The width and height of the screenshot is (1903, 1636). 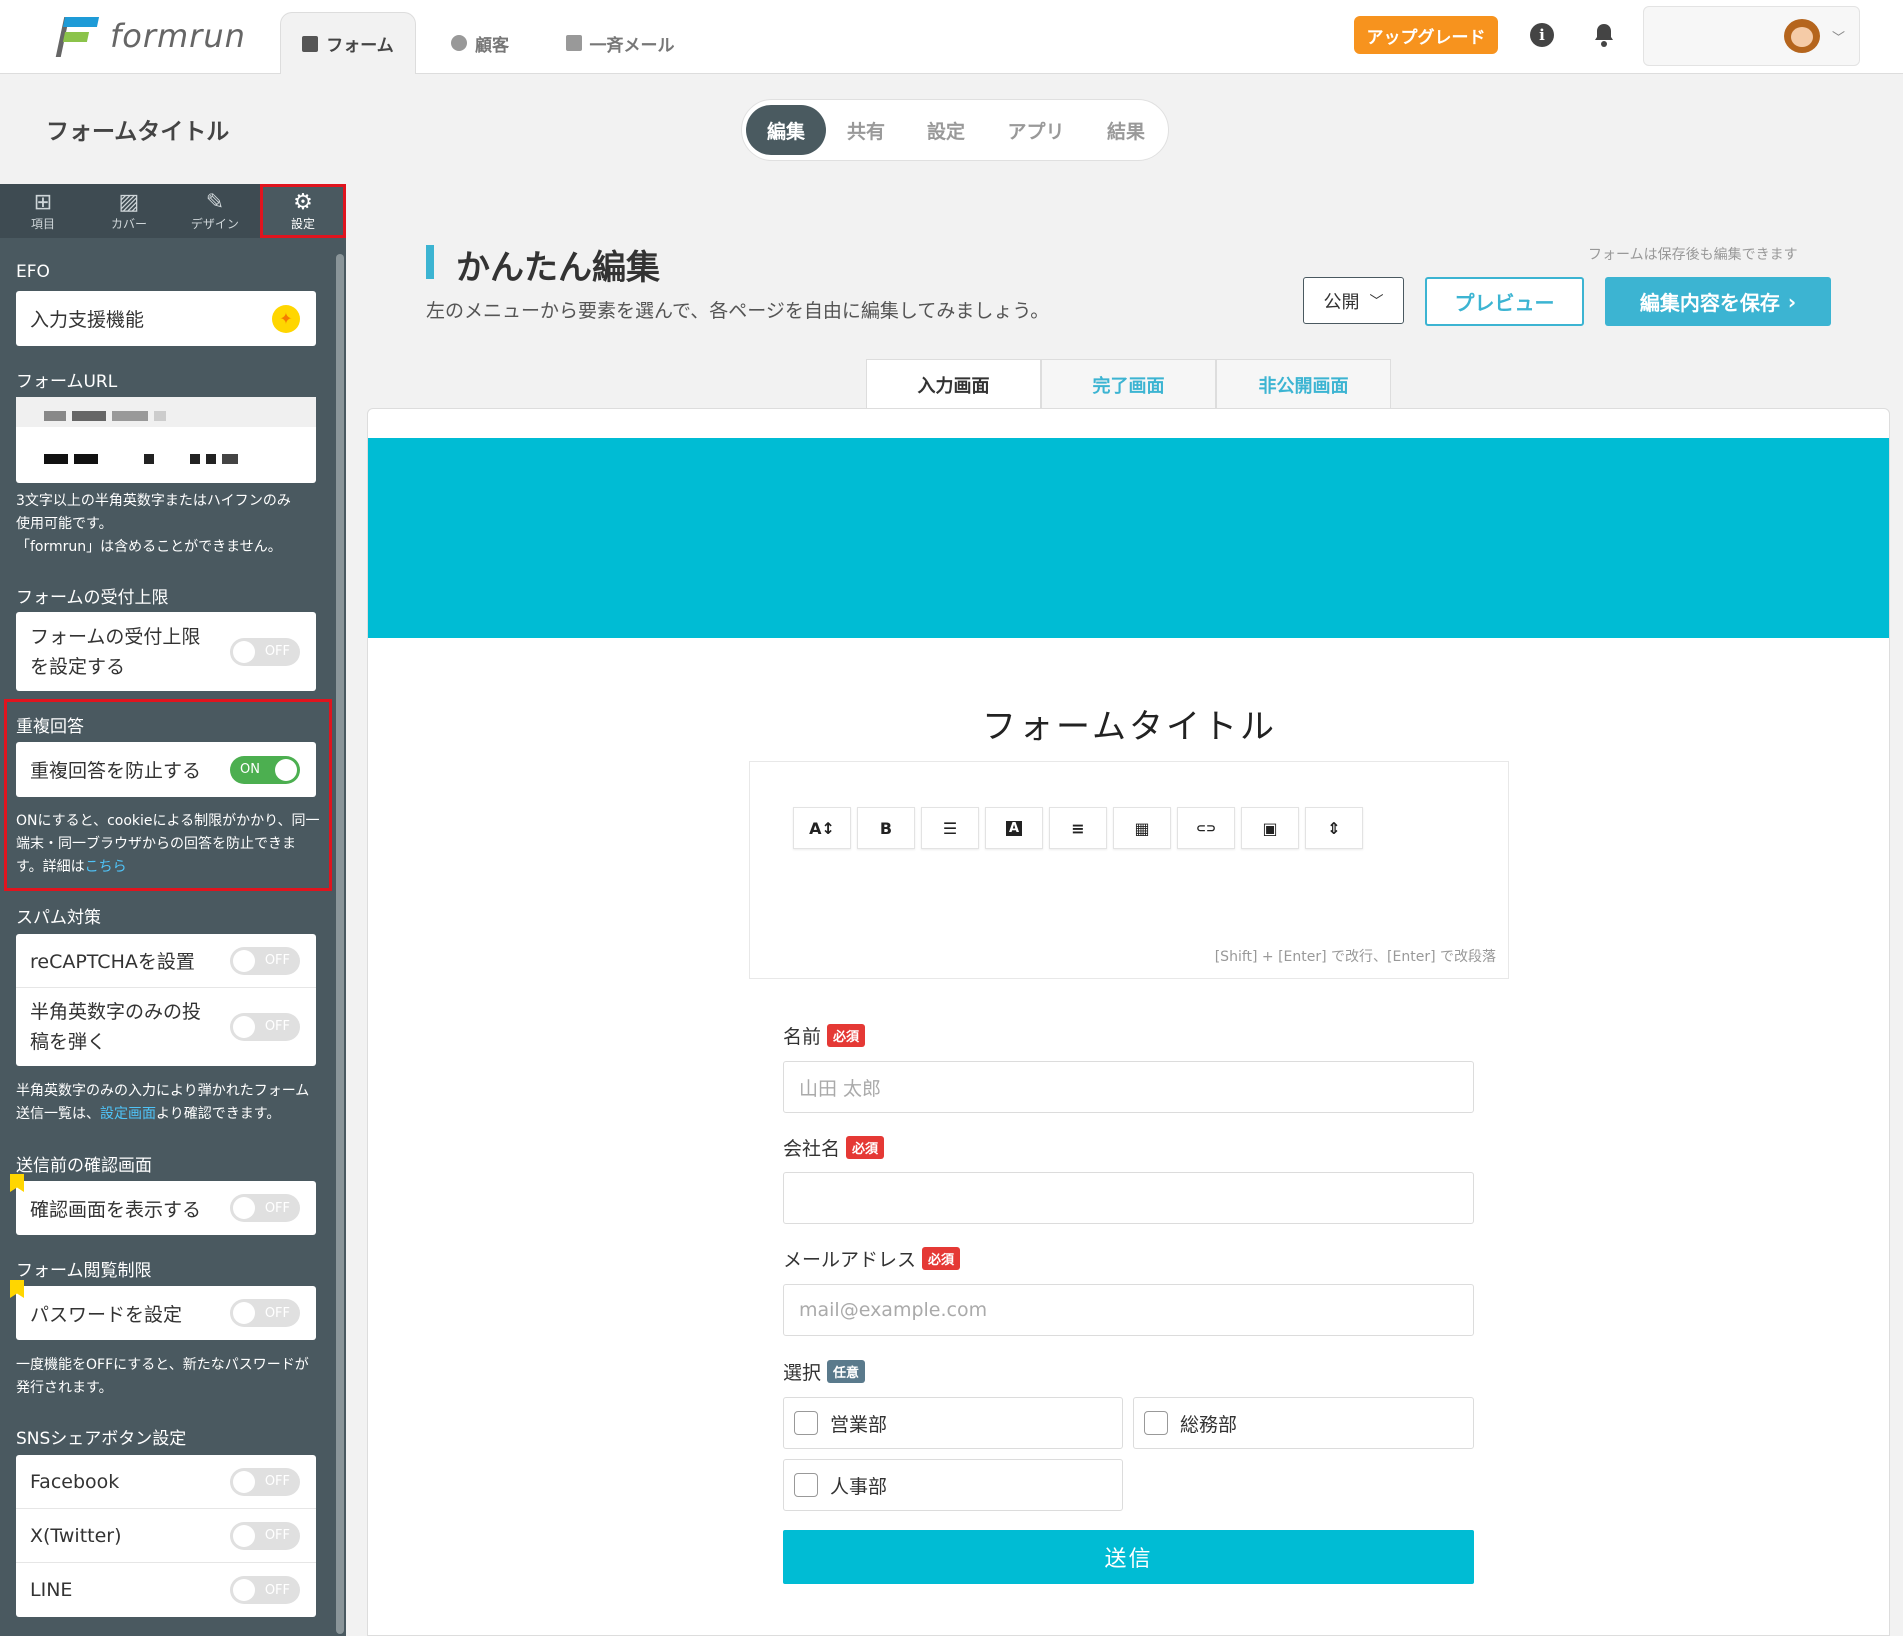 I want to click on confirm-row: 確認画面を表示する OFF, so click(x=166, y=1208).